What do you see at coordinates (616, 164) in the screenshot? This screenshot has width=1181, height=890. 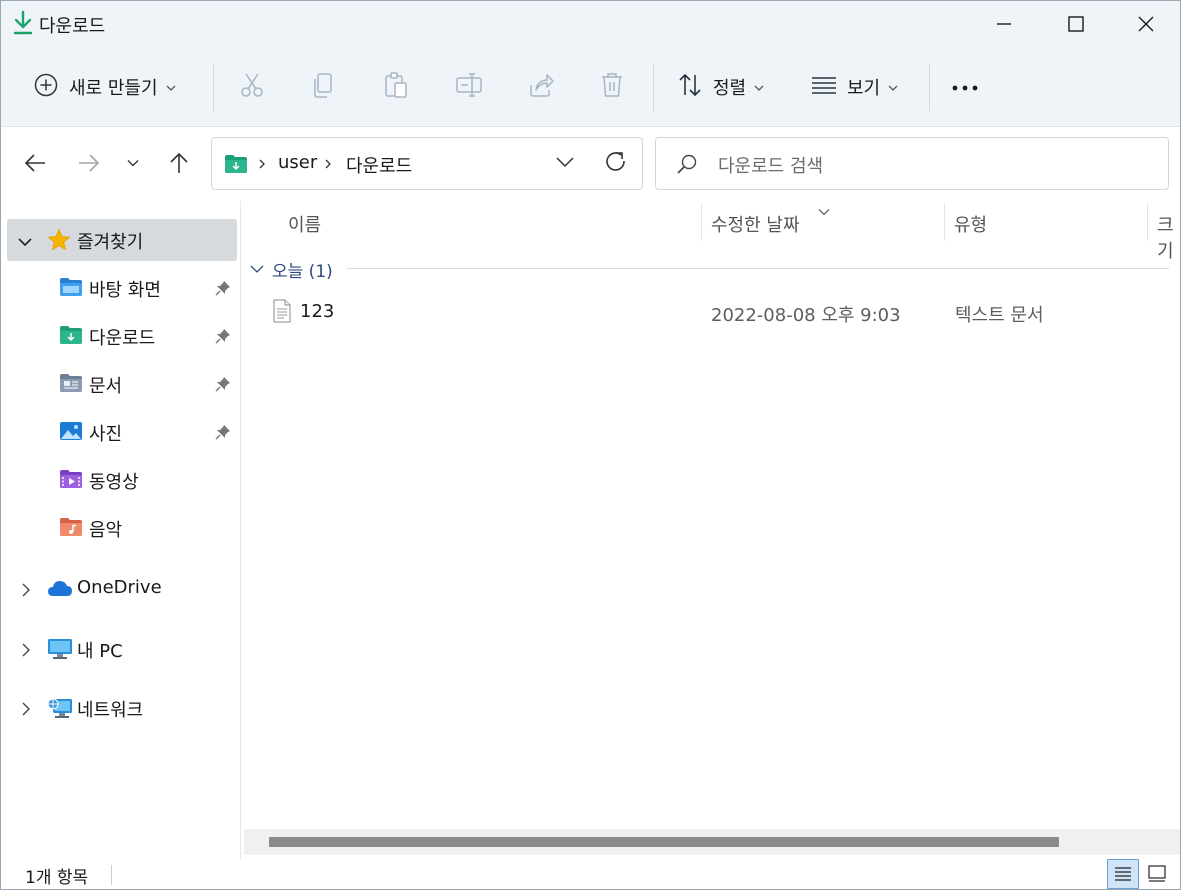 I see `refresh-icon` at bounding box center [616, 164].